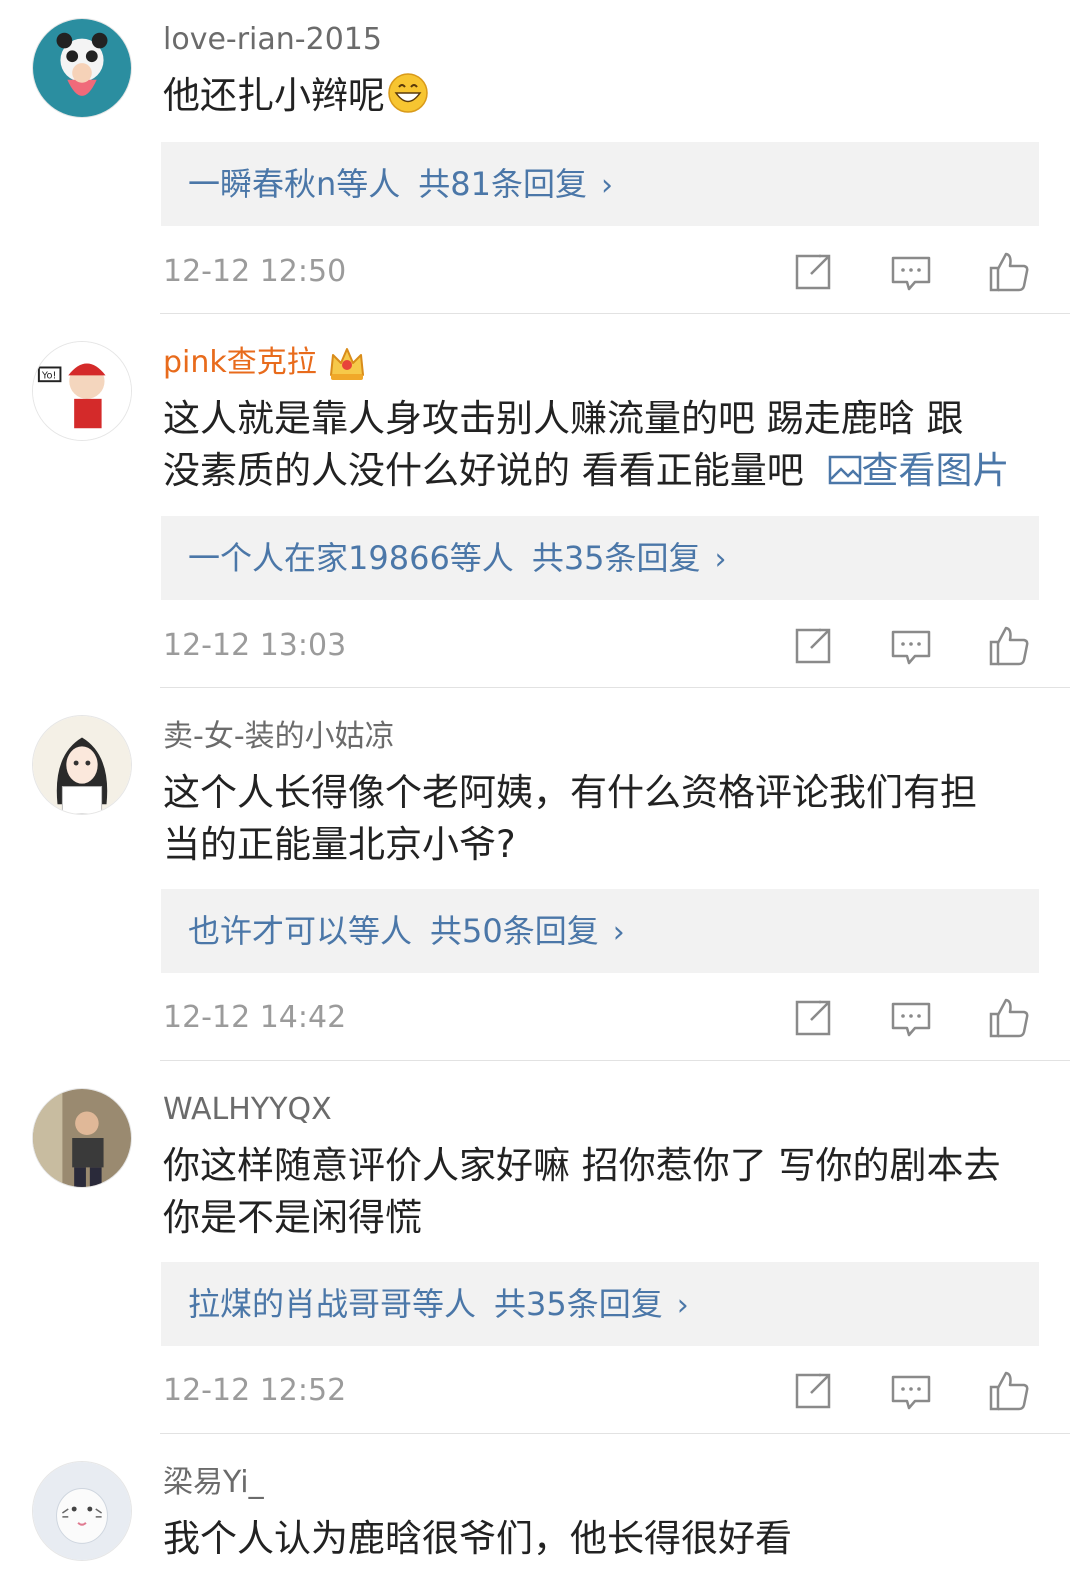 The image size is (1080, 1582). I want to click on username-text: pink查克拉, so click(240, 362).